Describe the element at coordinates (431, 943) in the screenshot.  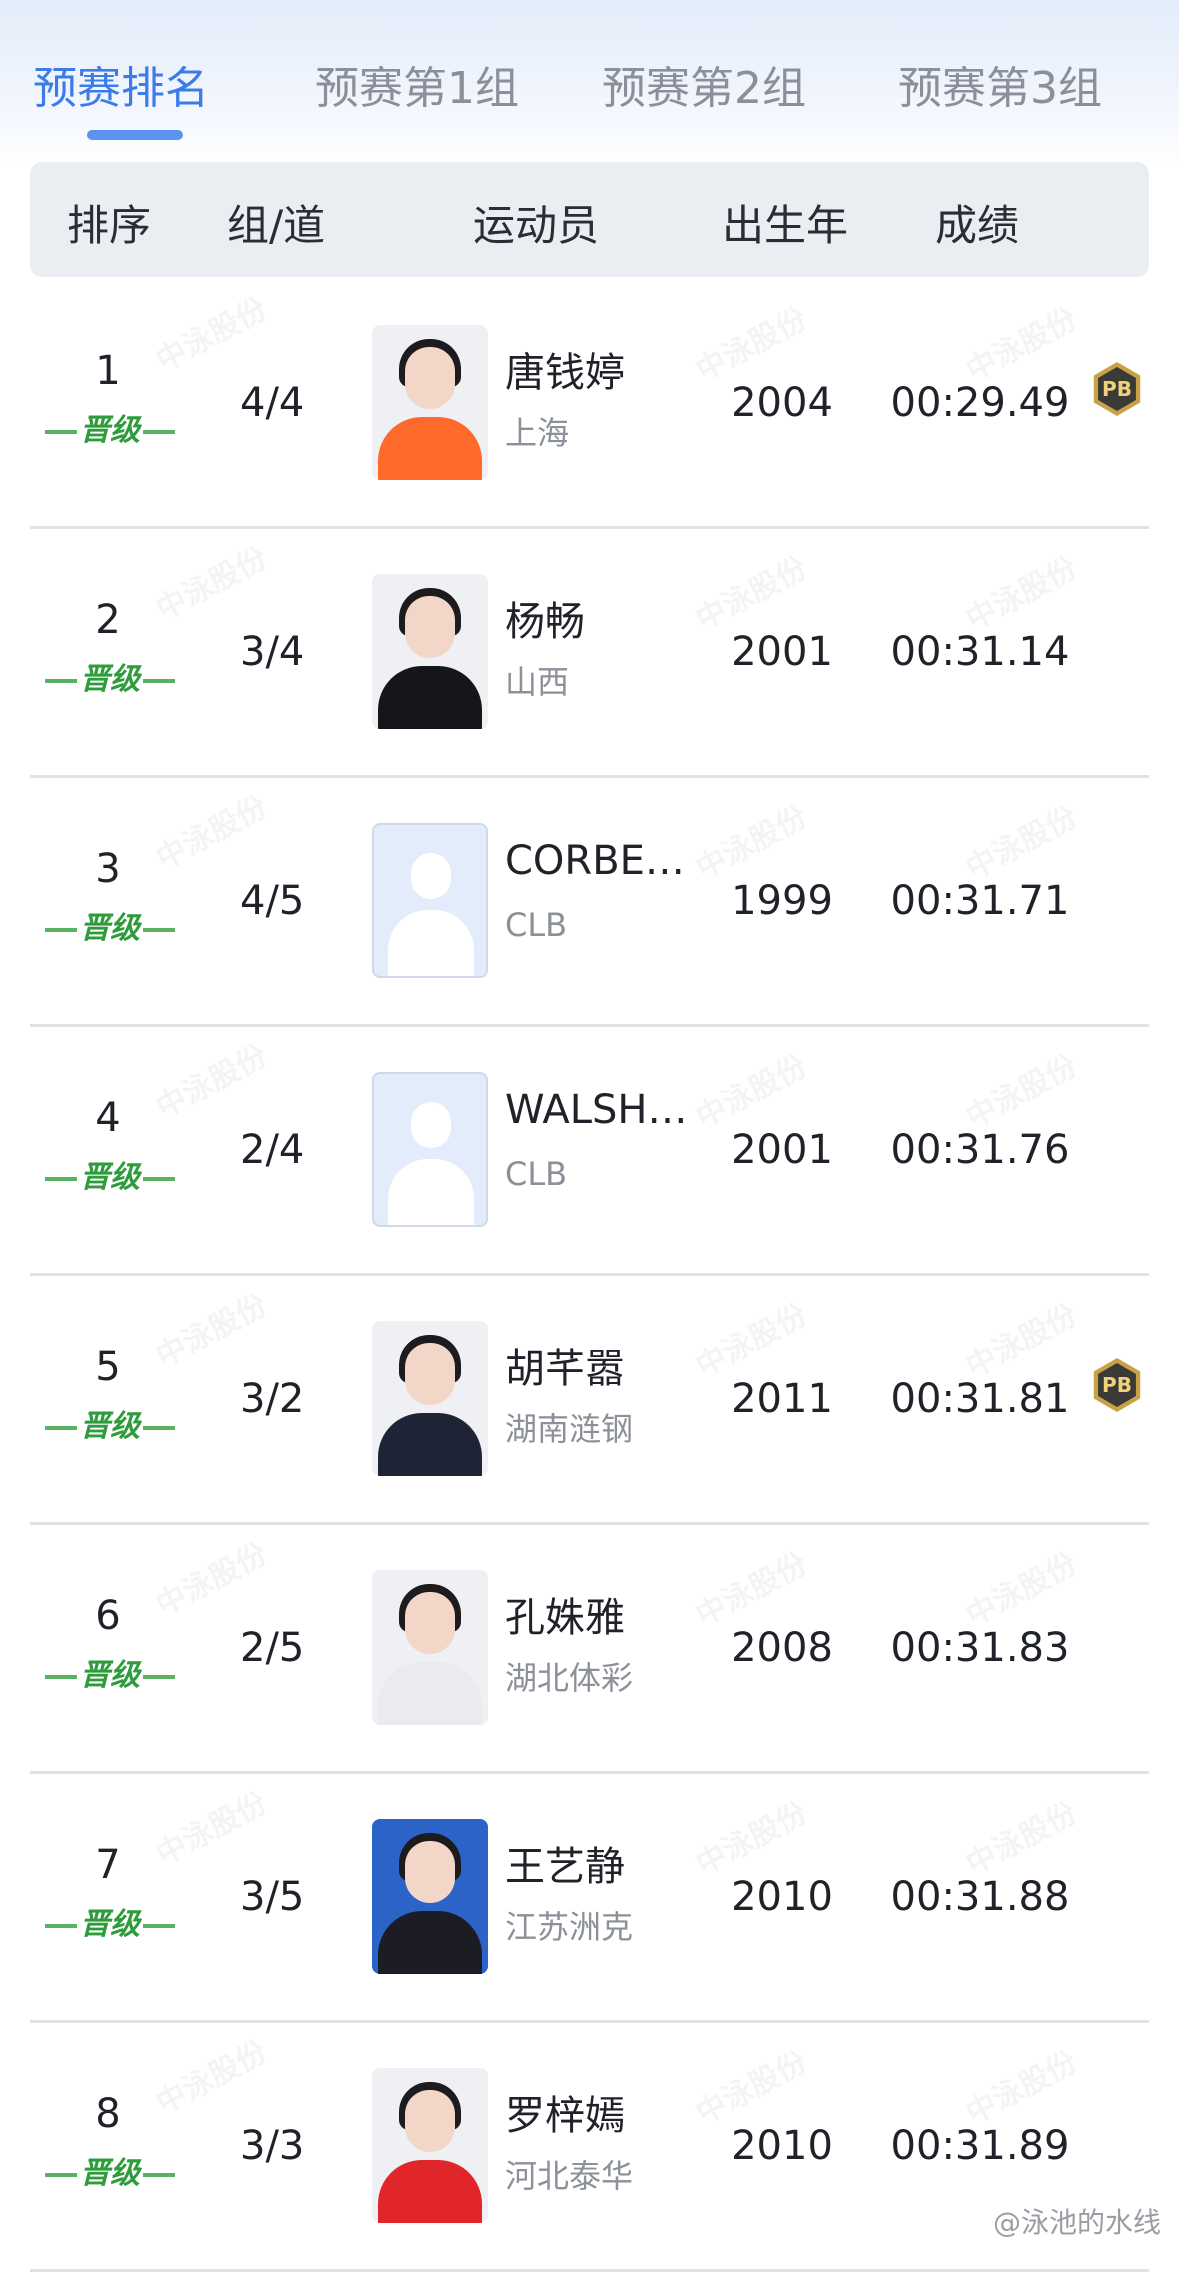
I see `avatar-body-icon` at that location.